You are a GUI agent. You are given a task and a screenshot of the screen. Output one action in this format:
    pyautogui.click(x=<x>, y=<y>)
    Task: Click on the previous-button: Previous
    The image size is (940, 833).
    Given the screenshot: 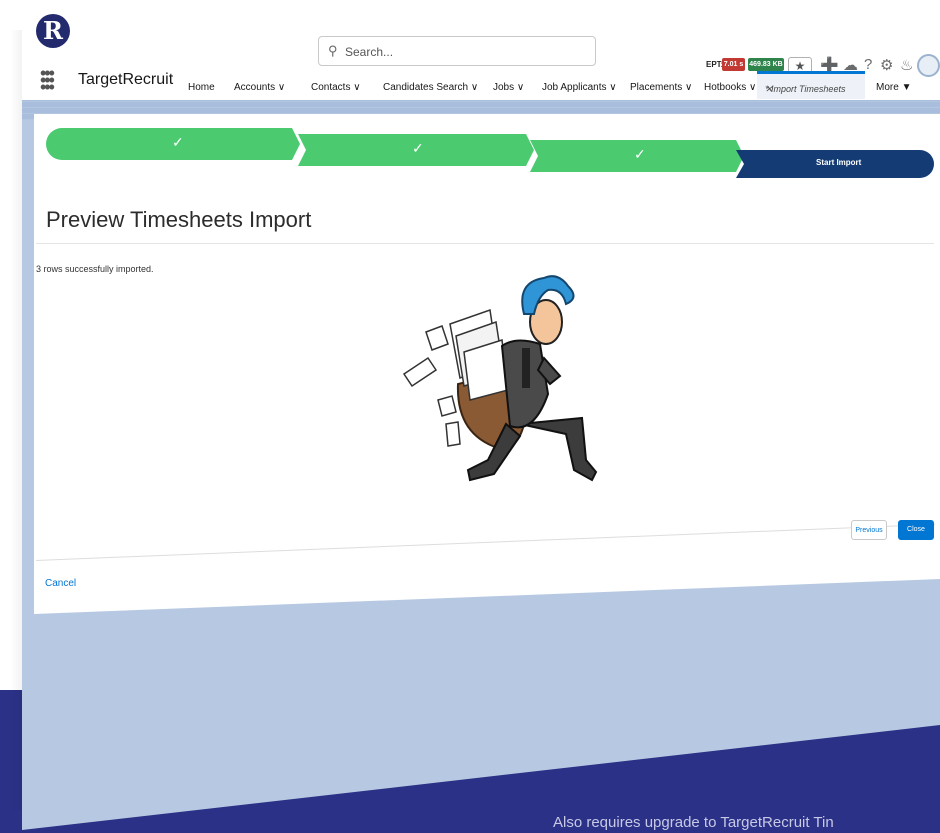 What is the action you would take?
    pyautogui.click(x=869, y=530)
    